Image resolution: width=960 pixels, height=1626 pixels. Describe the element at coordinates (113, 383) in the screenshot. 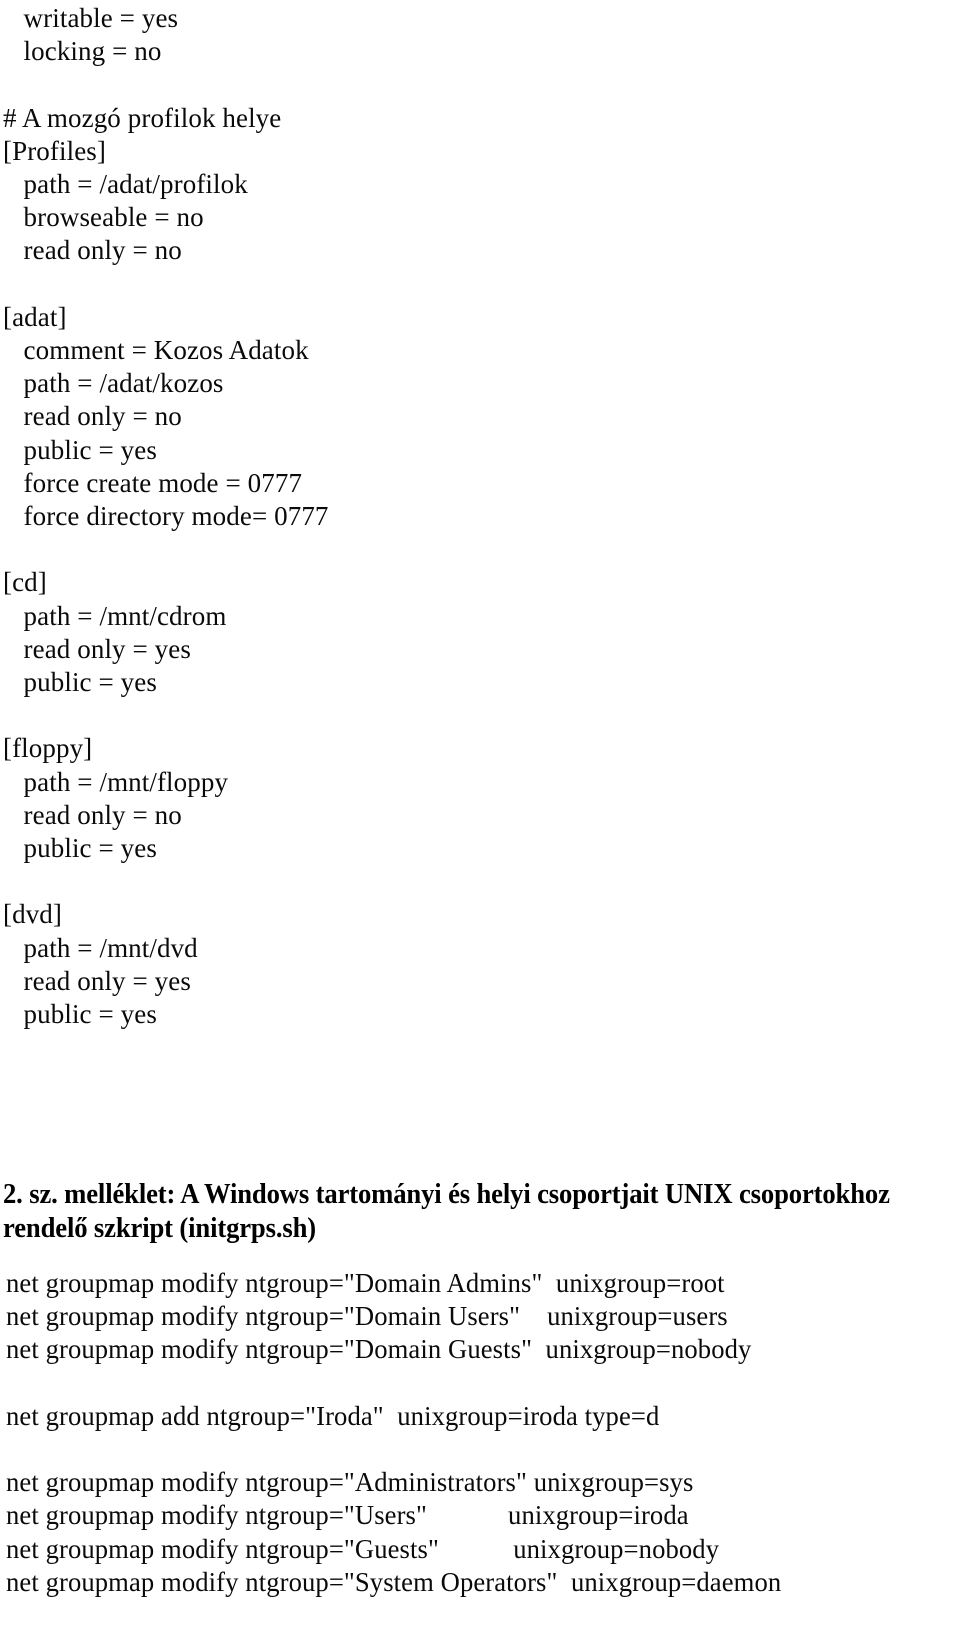

I see `code-line: path = /adat/kozos` at that location.